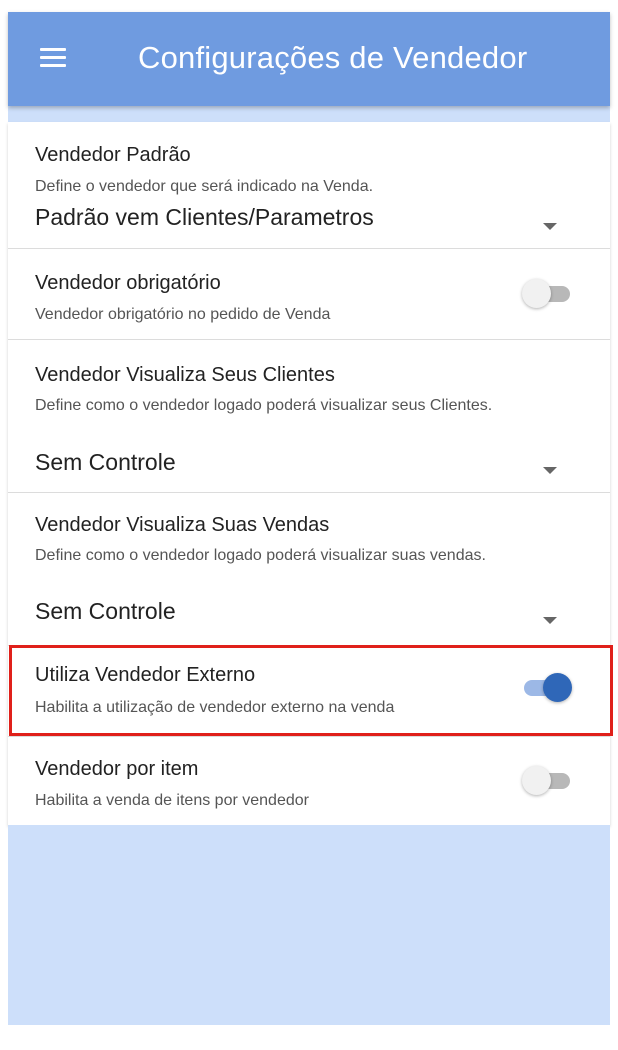 The image size is (618, 1050). Describe the element at coordinates (309, 114) in the screenshot. I see `background-strip` at that location.